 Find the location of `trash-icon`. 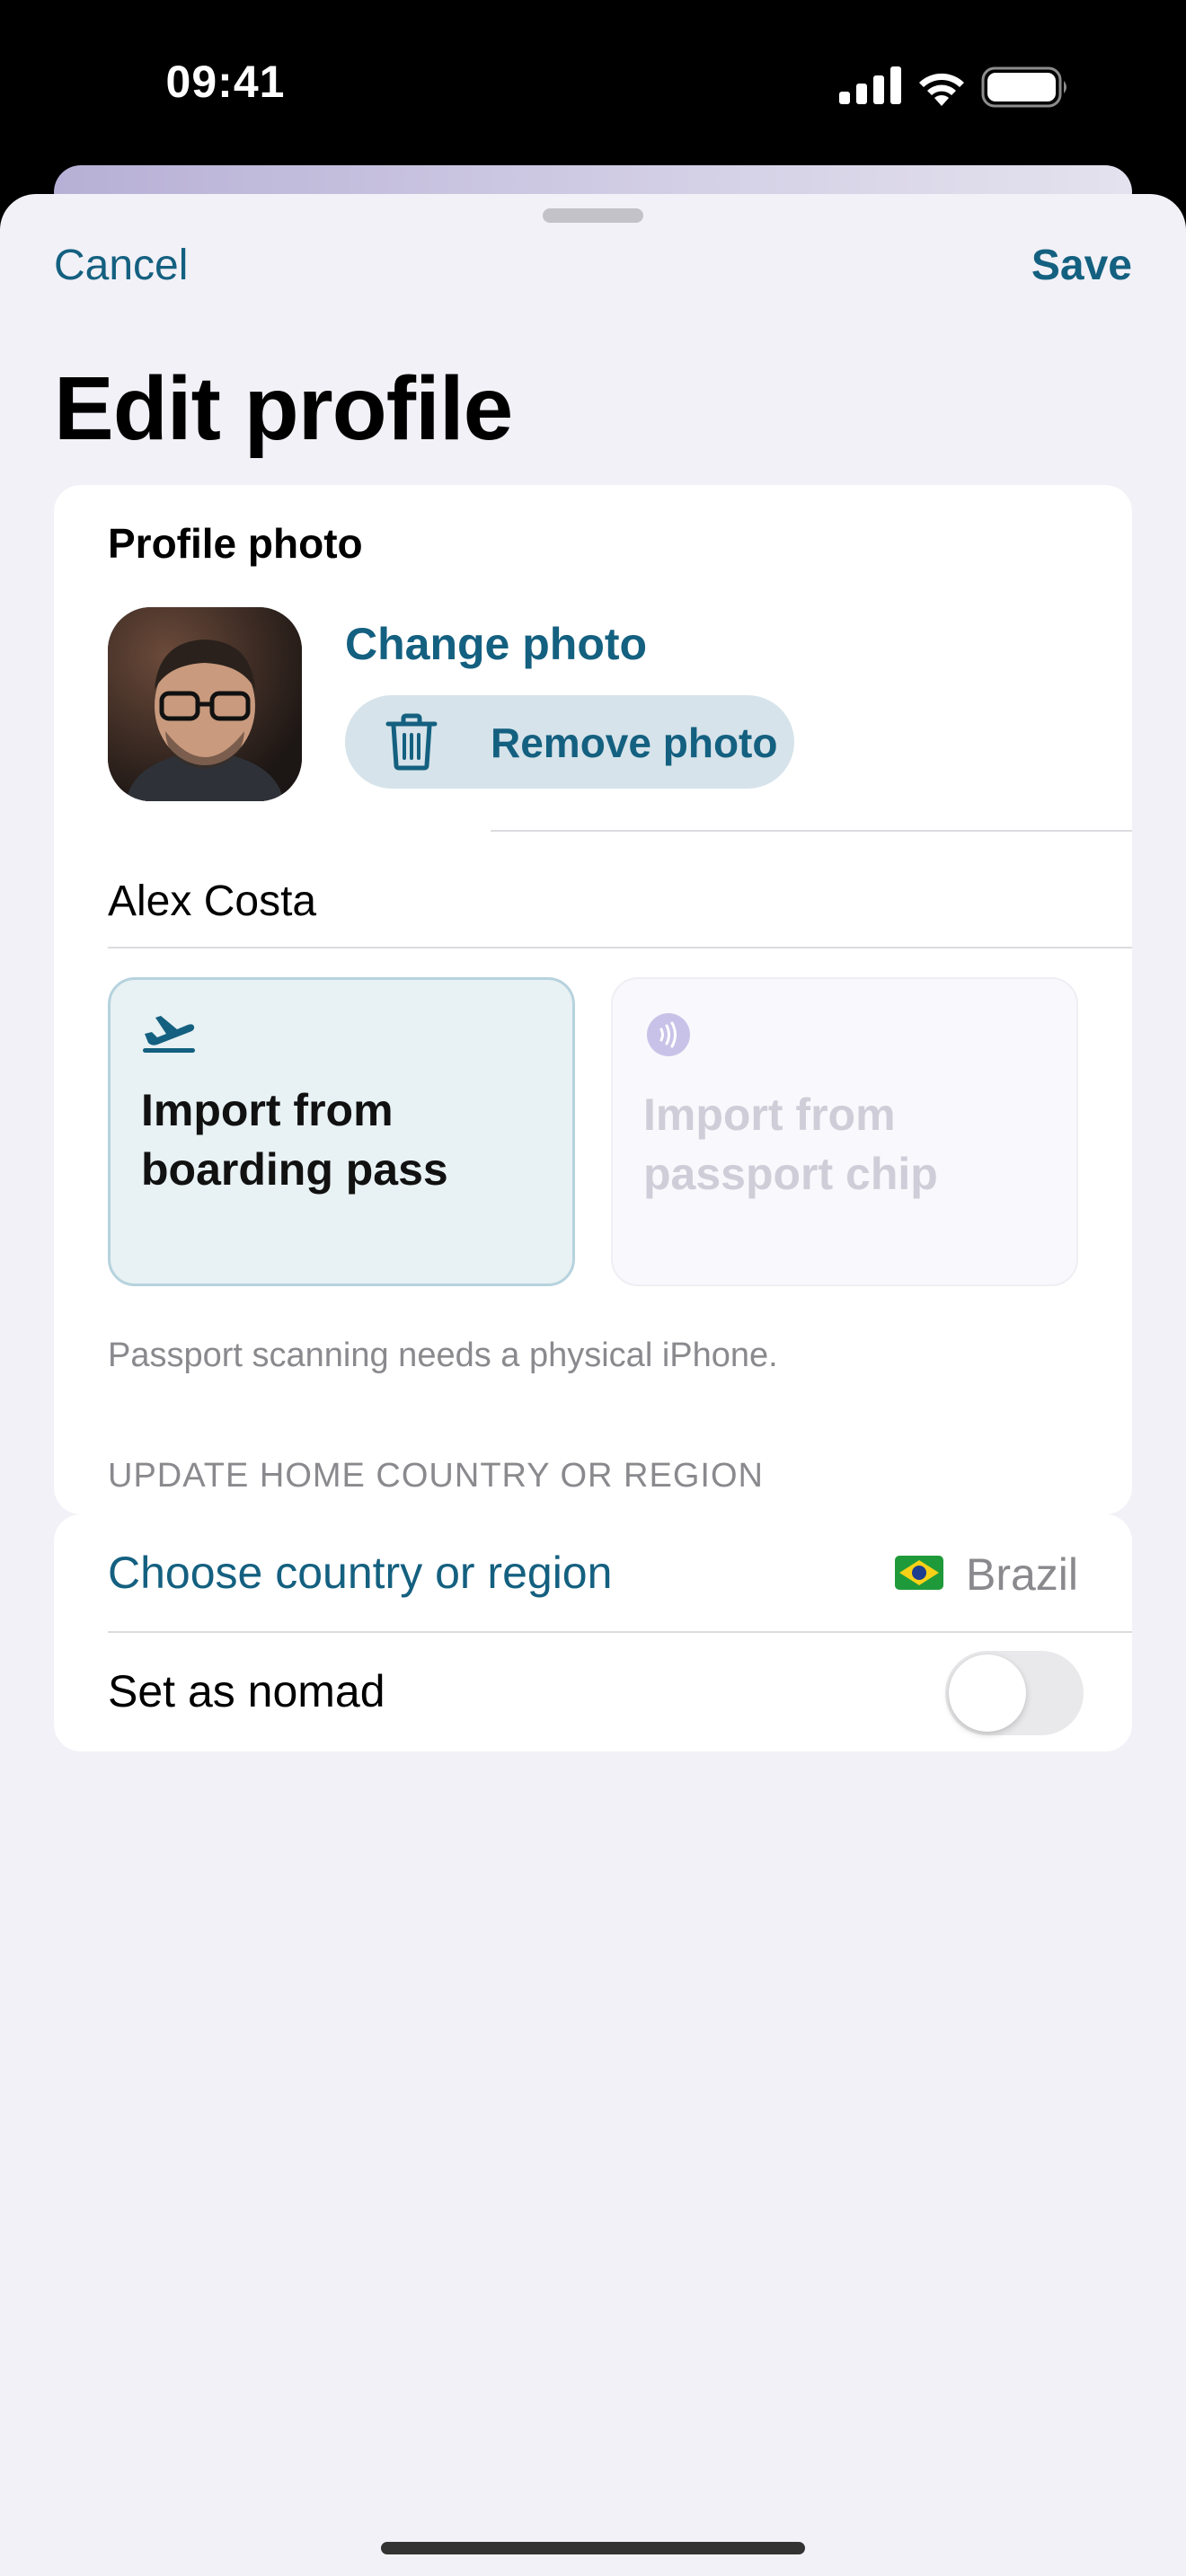

trash-icon is located at coordinates (411, 742).